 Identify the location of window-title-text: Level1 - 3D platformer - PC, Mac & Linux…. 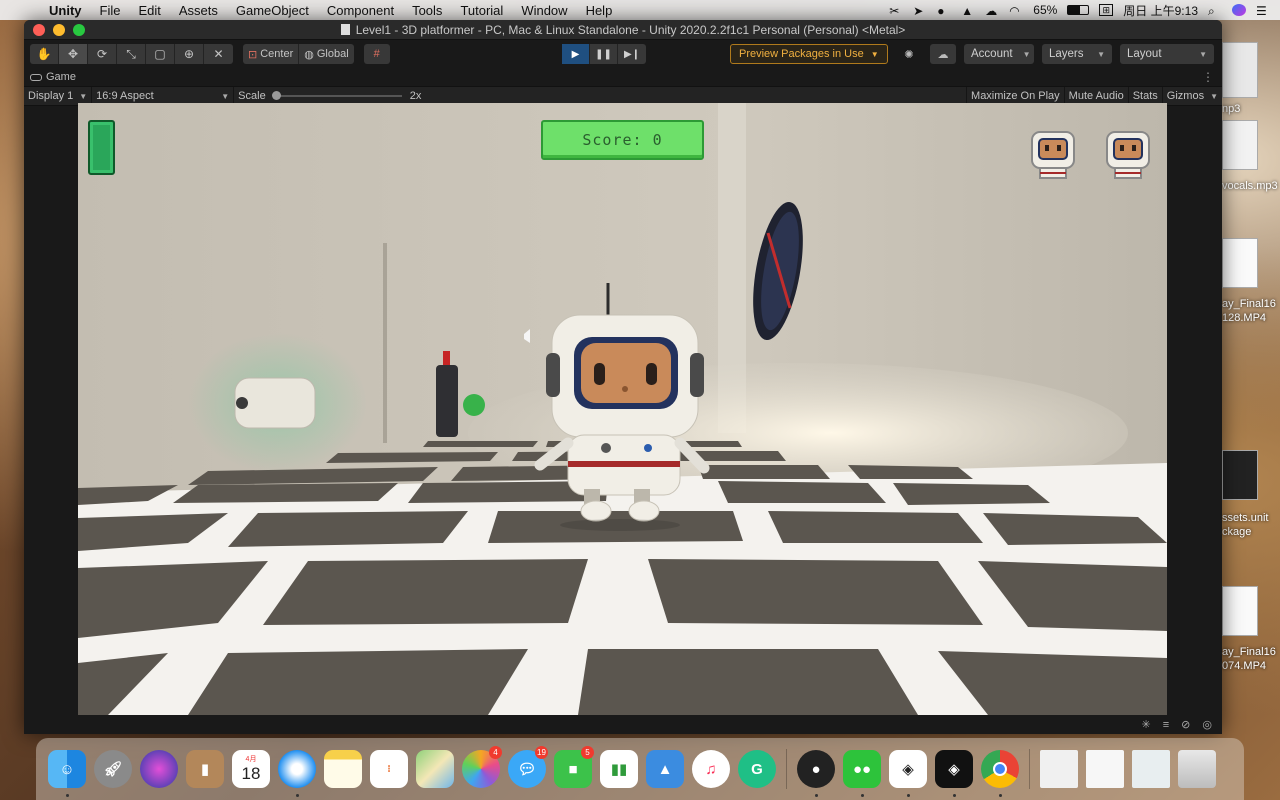
(630, 29).